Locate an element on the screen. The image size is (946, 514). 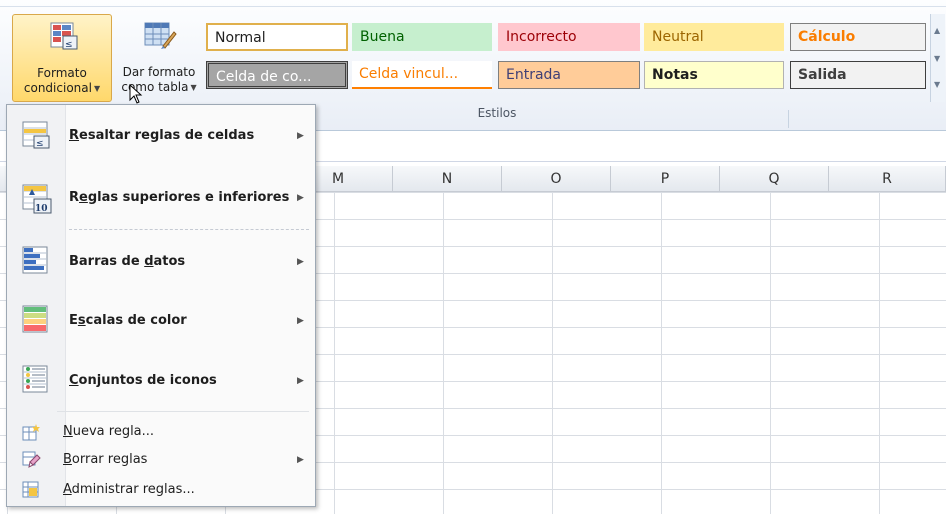
menu-item-label: Reglas superiores e inferiores is located at coordinates (179, 197).